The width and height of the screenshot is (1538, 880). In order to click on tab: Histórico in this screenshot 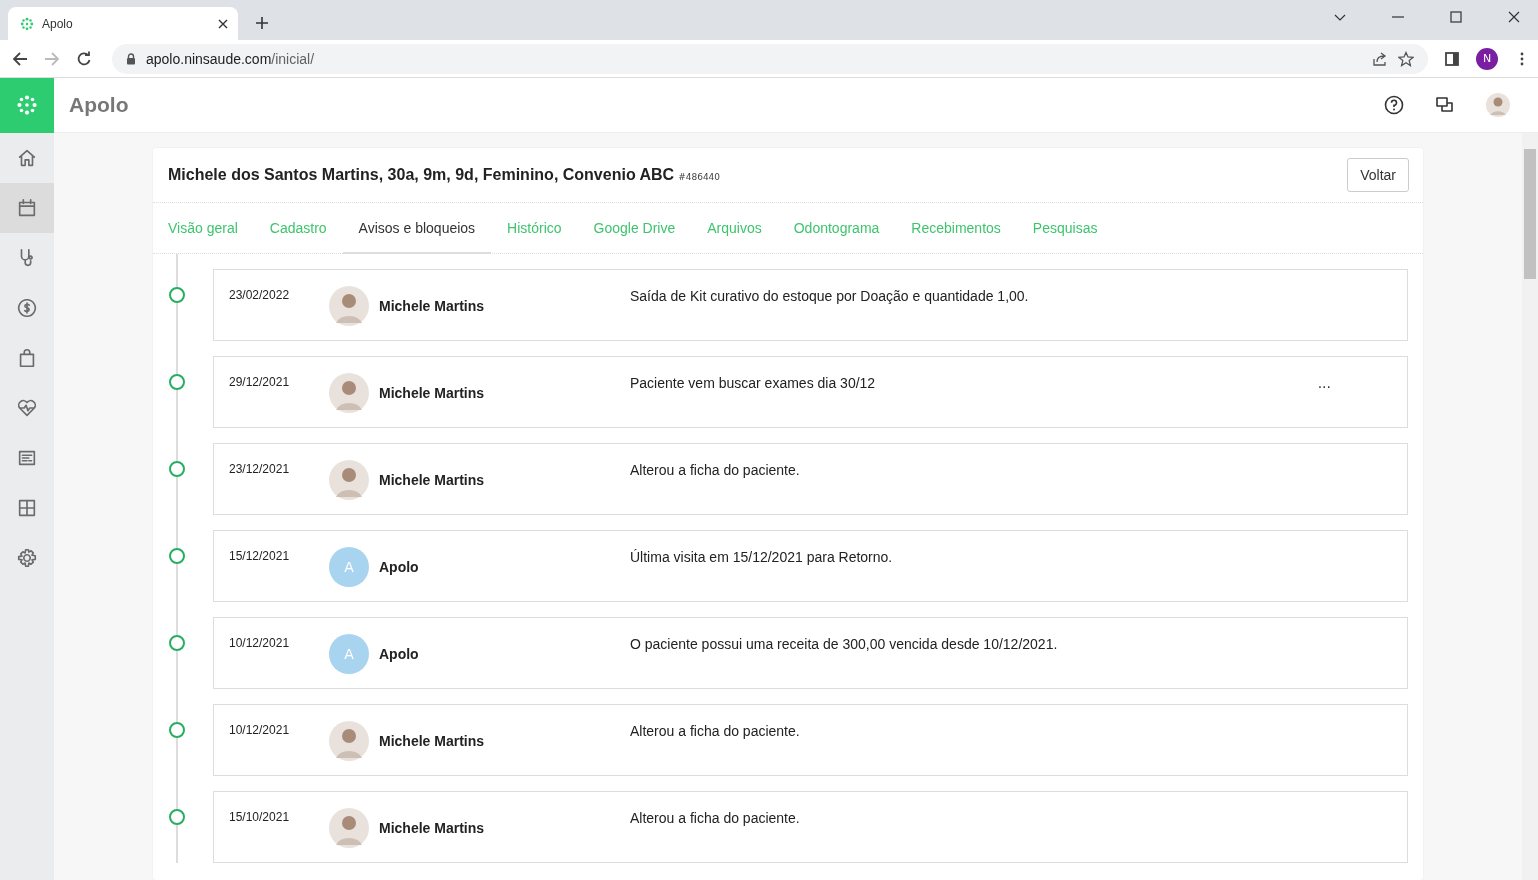, I will do `click(534, 228)`.